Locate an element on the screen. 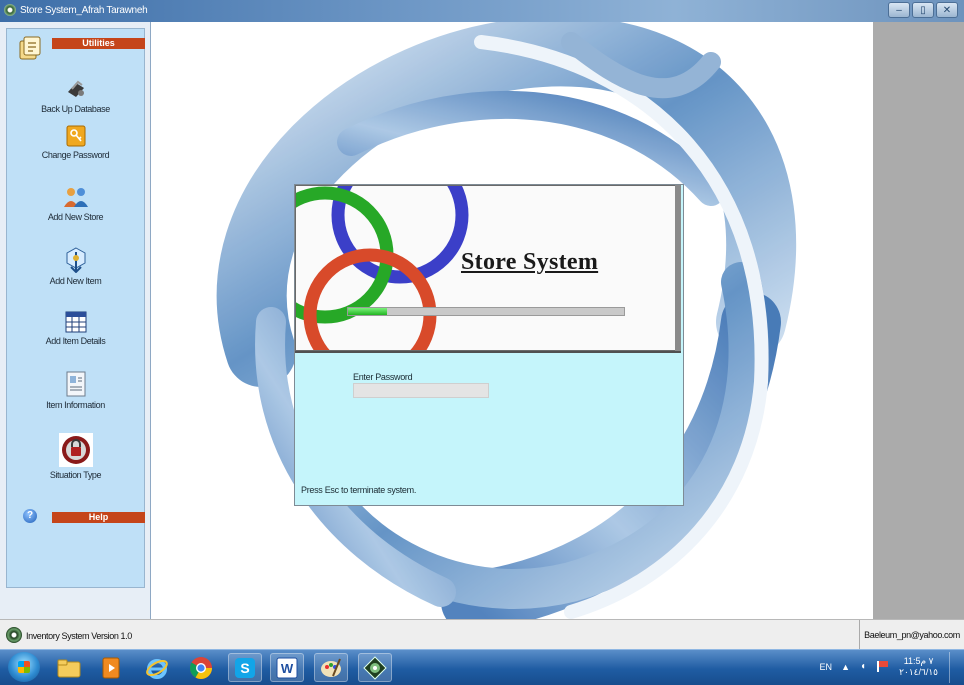 Image resolution: width=964 pixels, height=685 pixels. maximize-button: ▯ is located at coordinates (923, 10).